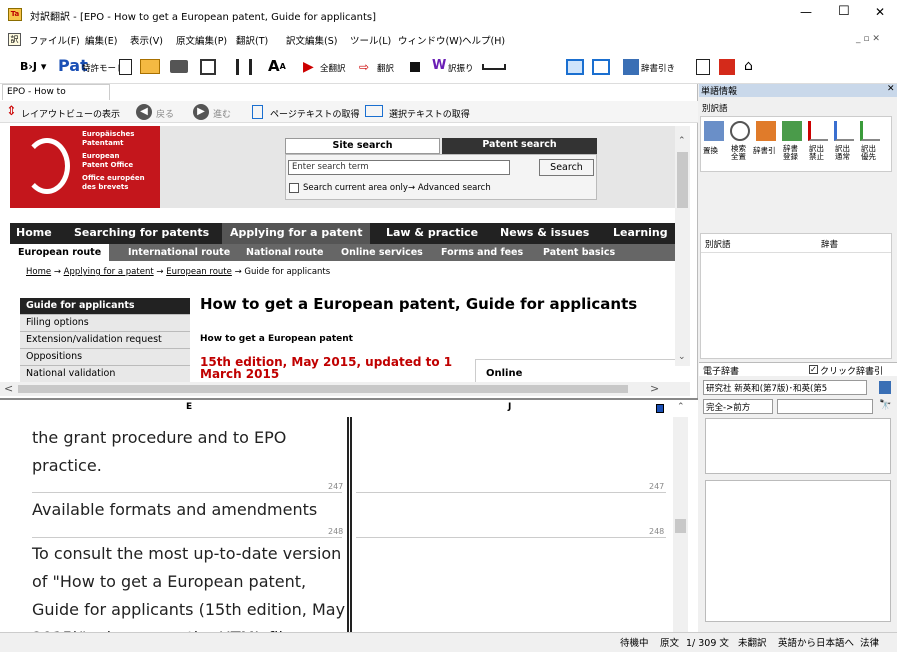 The height and width of the screenshot is (652, 897). Describe the element at coordinates (579, 252) in the screenshot. I see `subnav-basics: Patent basics` at that location.